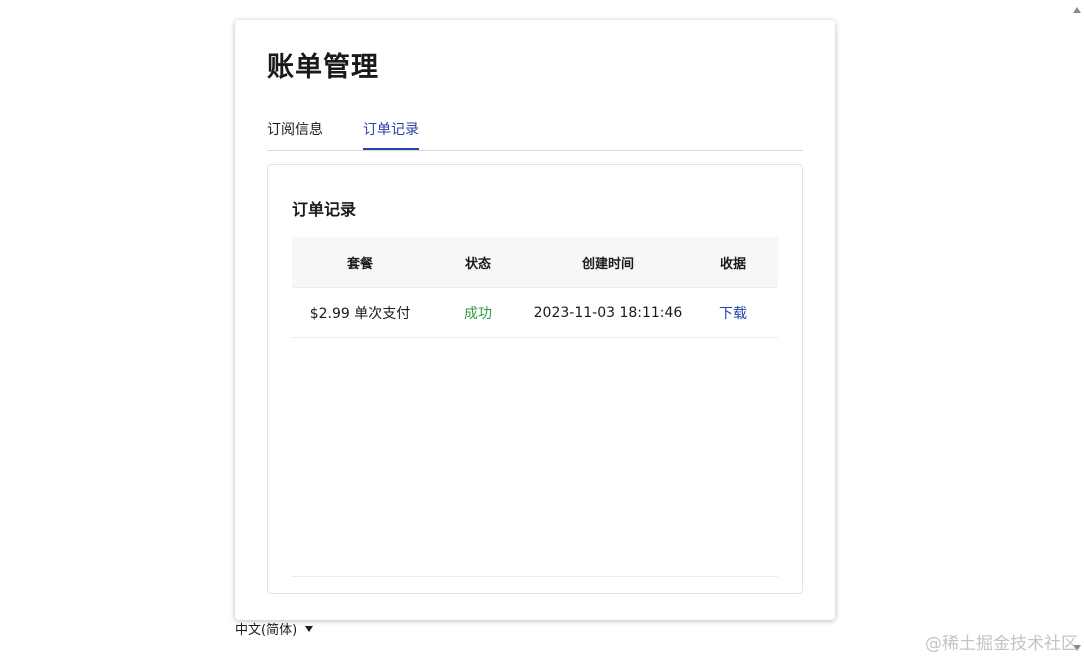 This screenshot has width=1084, height=661. What do you see at coordinates (1001, 644) in the screenshot?
I see `watermark: @稀土掘金技术社区` at bounding box center [1001, 644].